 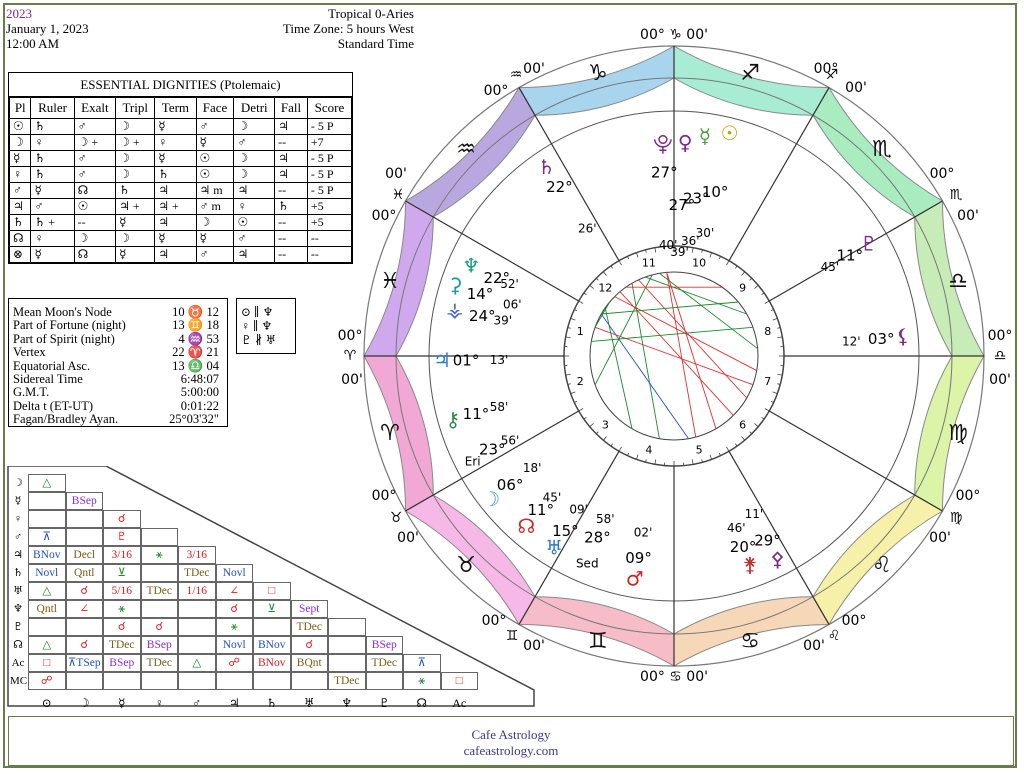 What do you see at coordinates (95, 222) in the screenshot?
I see `dignity-cell: --` at bounding box center [95, 222].